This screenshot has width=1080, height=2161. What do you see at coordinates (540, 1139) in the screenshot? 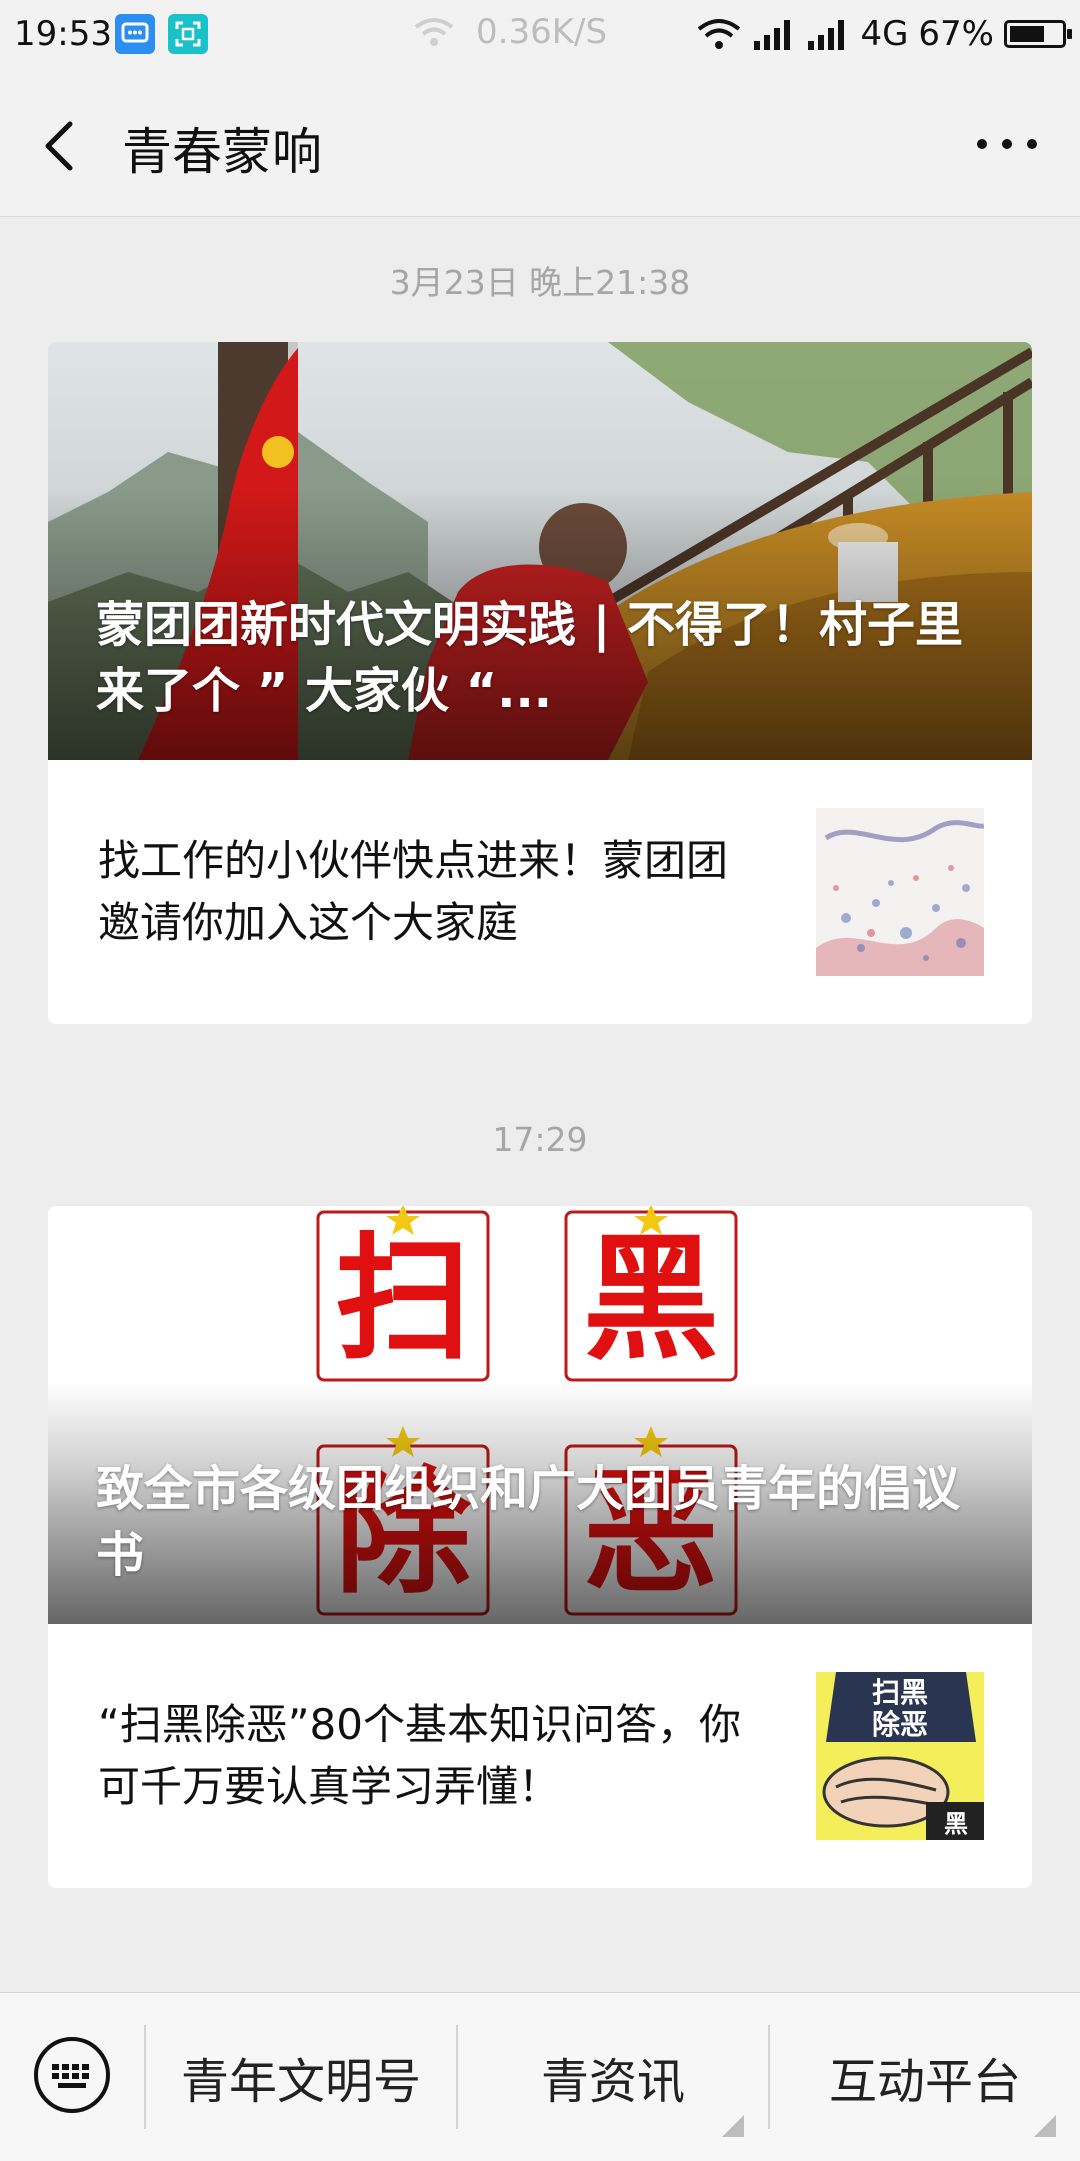
I see `message-timestamp: 17:29` at bounding box center [540, 1139].